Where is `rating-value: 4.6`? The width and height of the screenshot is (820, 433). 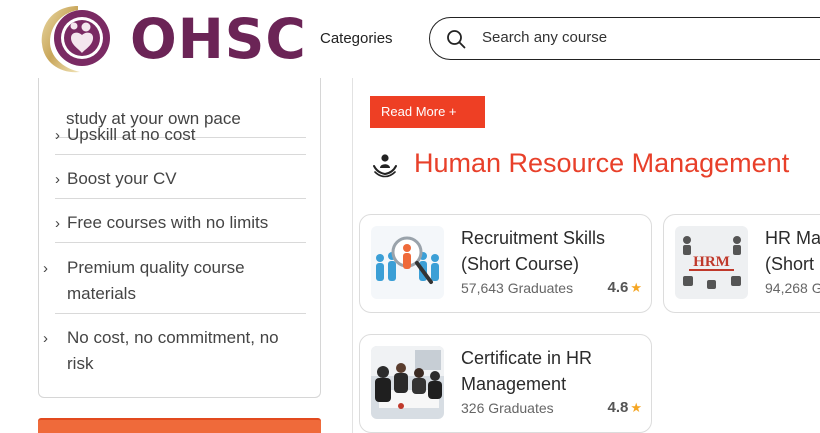
rating-value: 4.6 is located at coordinates (618, 287).